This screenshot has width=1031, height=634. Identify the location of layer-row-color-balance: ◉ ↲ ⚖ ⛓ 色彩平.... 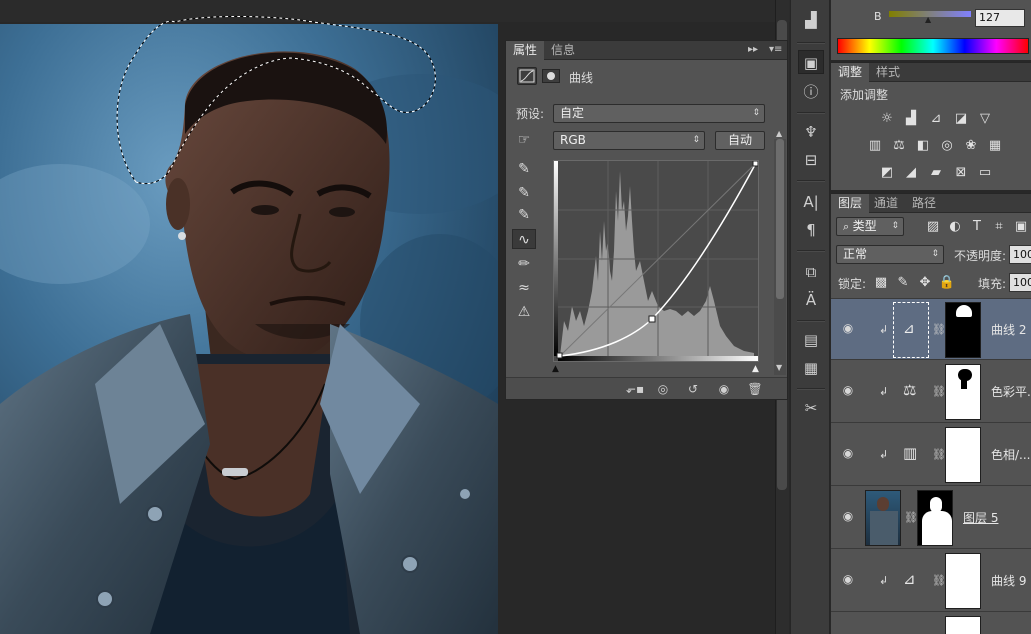
(931, 392).